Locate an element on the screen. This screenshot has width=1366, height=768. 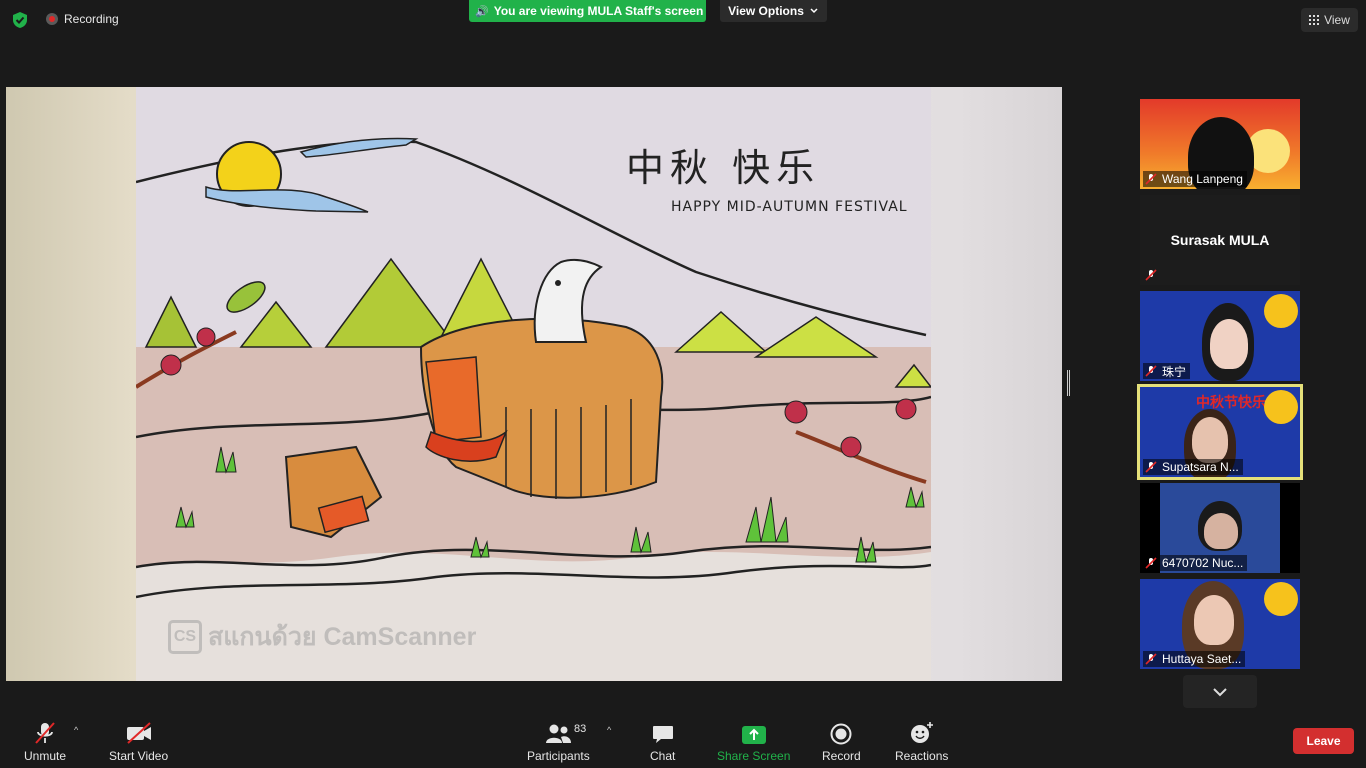
record-button: Record is located at coordinates (841, 741).